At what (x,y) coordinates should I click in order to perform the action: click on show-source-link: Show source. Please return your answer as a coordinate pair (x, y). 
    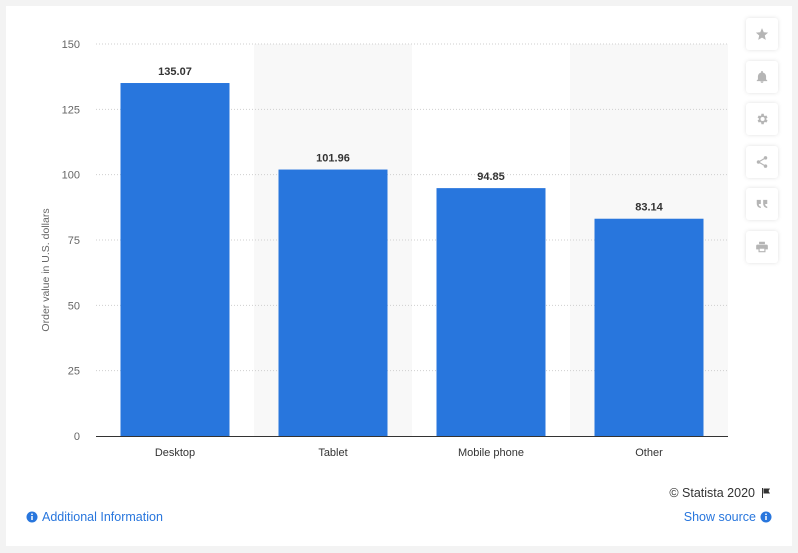
    Looking at the image, I should click on (728, 517).